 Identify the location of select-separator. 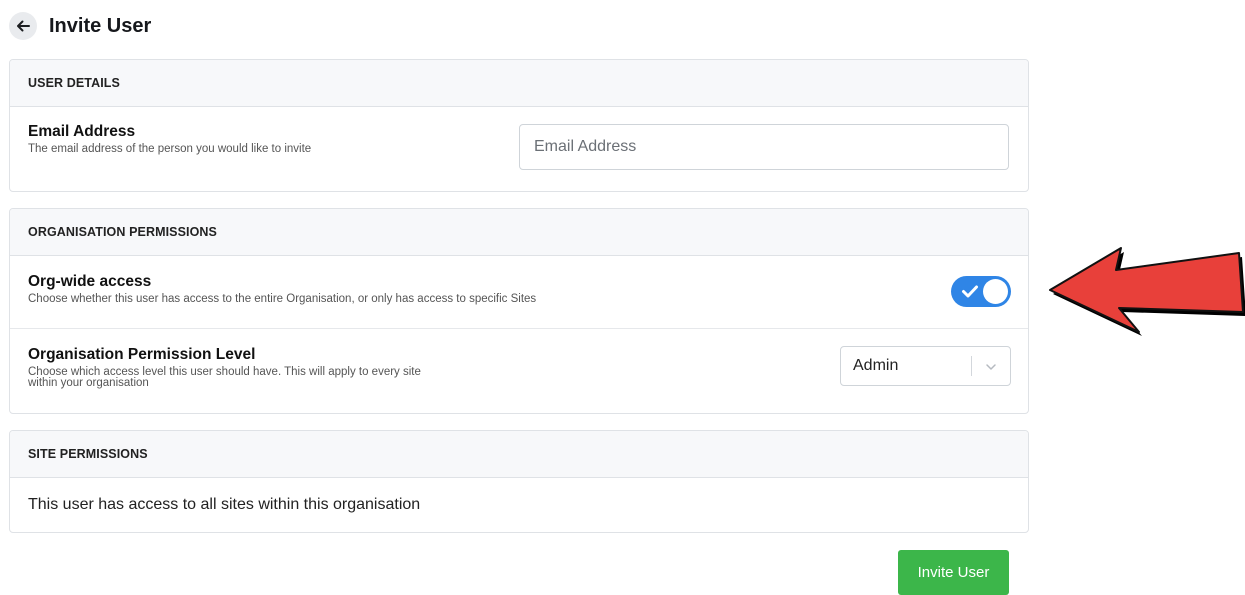
(971, 366).